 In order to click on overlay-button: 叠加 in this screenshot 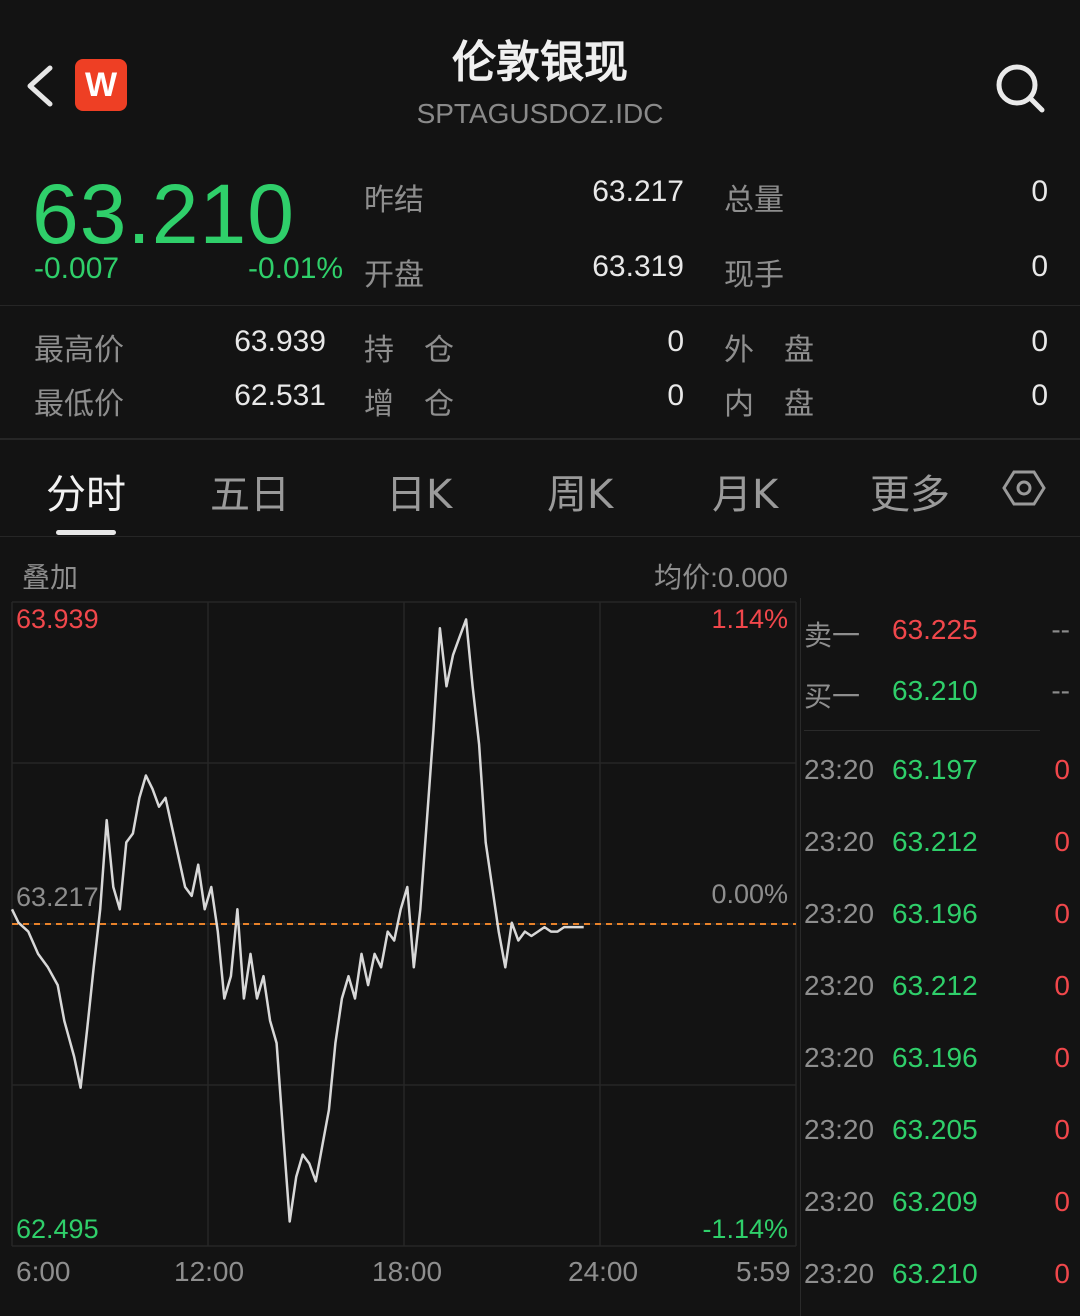, I will do `click(50, 576)`.